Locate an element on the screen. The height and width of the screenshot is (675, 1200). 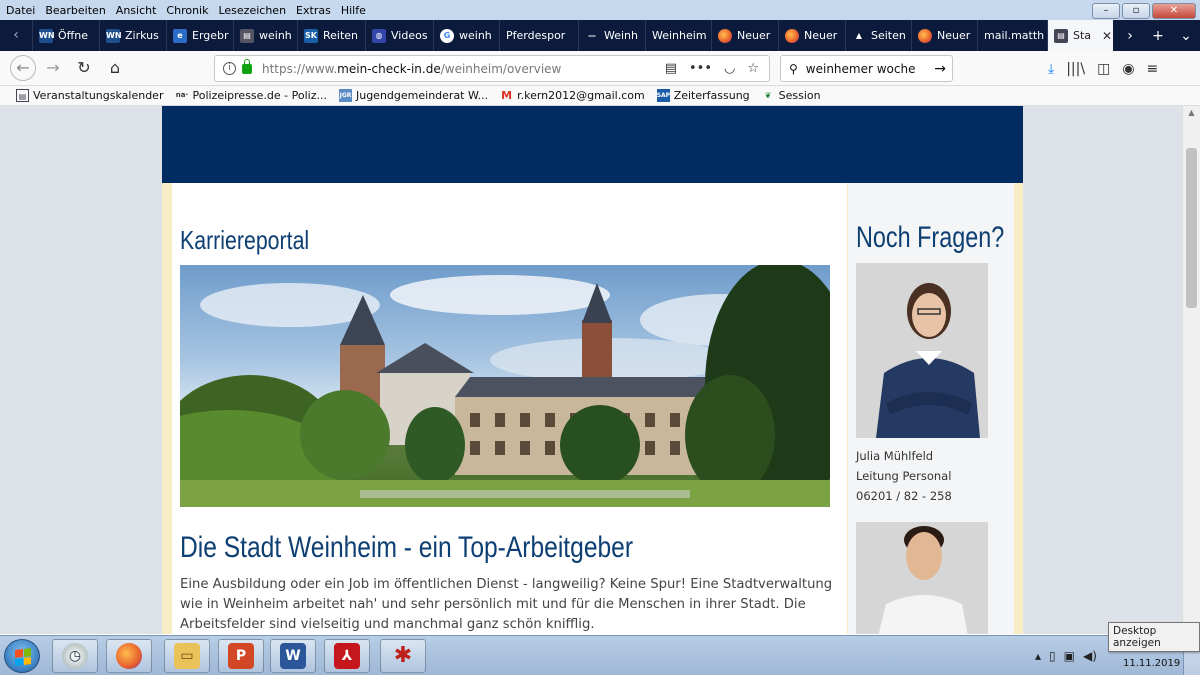
tray-expand-icon: ▴ is located at coordinates (1038, 656).